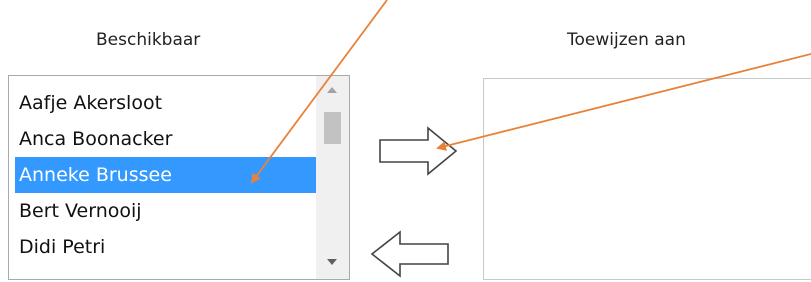 Image resolution: width=811 pixels, height=282 pixels. What do you see at coordinates (626, 40) in the screenshot?
I see `assign-heading: Toewijzen aan` at bounding box center [626, 40].